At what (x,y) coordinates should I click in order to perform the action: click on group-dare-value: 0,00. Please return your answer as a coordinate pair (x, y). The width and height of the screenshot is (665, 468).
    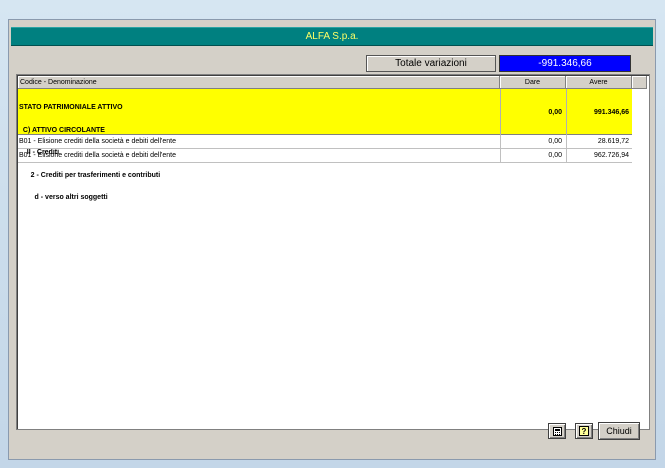
    Looking at the image, I should click on (555, 112).